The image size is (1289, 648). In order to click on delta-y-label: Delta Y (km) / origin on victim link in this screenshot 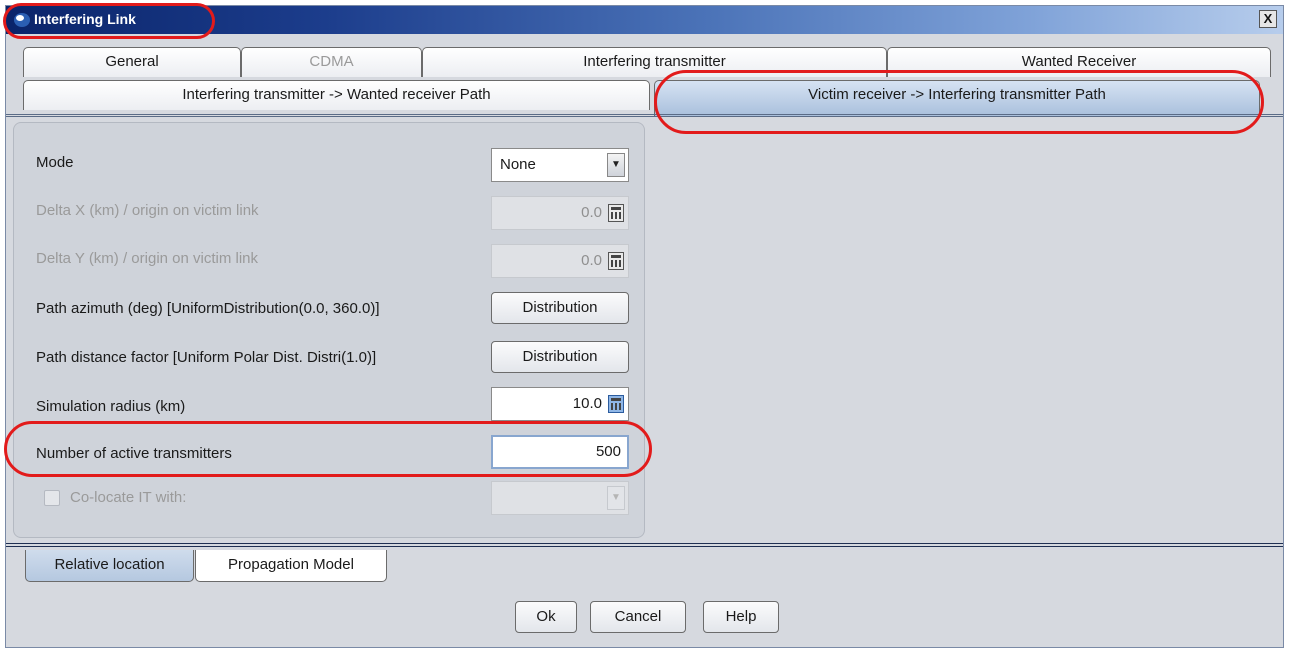, I will do `click(147, 258)`.